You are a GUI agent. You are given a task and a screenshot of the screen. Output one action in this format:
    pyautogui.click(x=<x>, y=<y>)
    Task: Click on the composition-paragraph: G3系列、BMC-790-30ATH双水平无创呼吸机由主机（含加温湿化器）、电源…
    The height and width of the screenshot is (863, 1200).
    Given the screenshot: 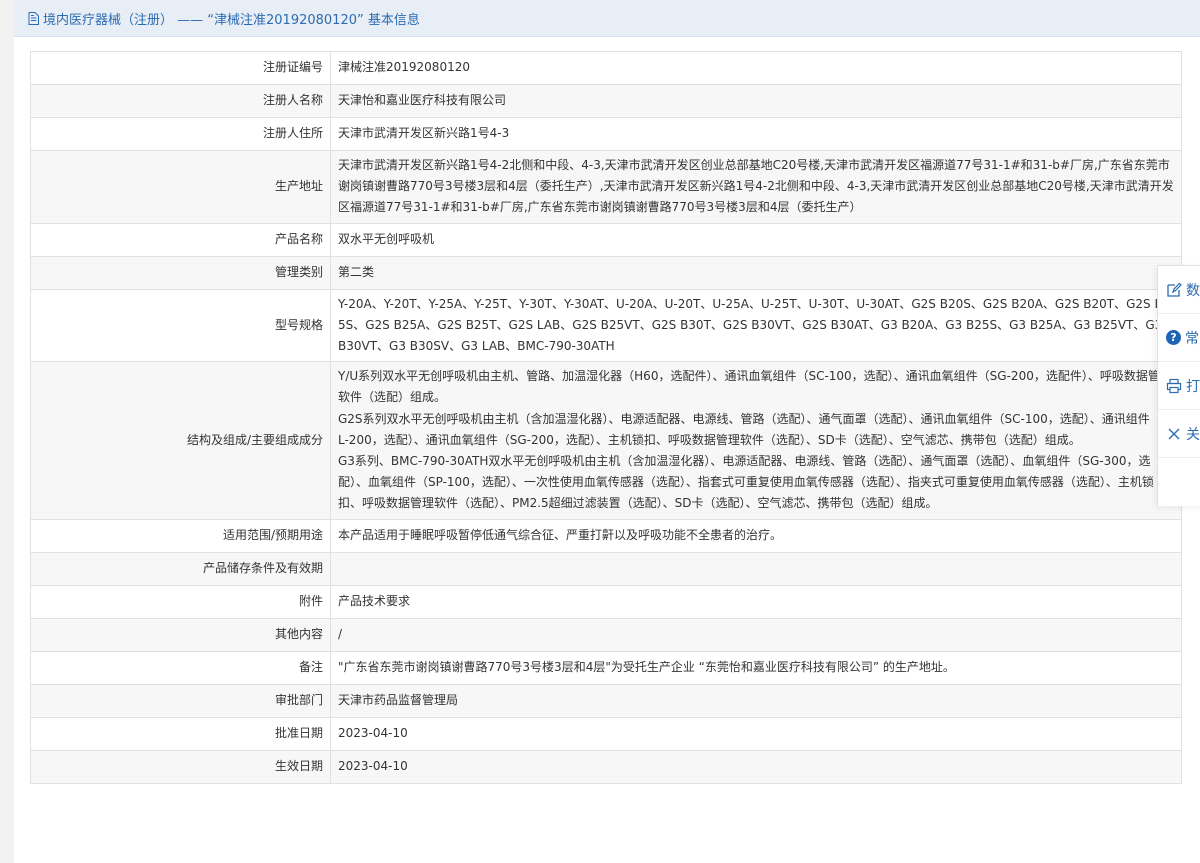 What is the action you would take?
    pyautogui.click(x=746, y=482)
    